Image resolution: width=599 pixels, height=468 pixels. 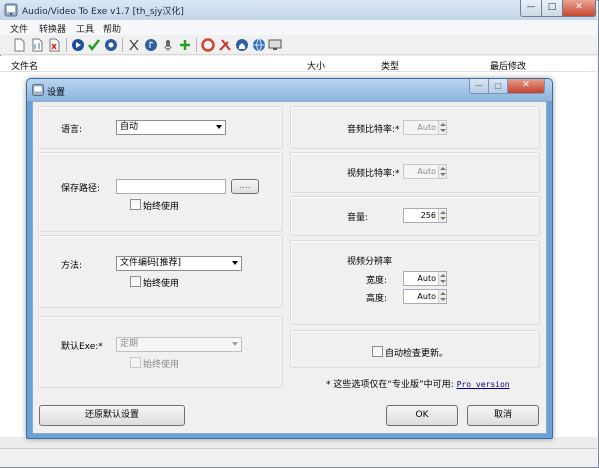 I want to click on window-title: Audio/Video To Exe v1.7 [th_sjy汉化], so click(x=103, y=12).